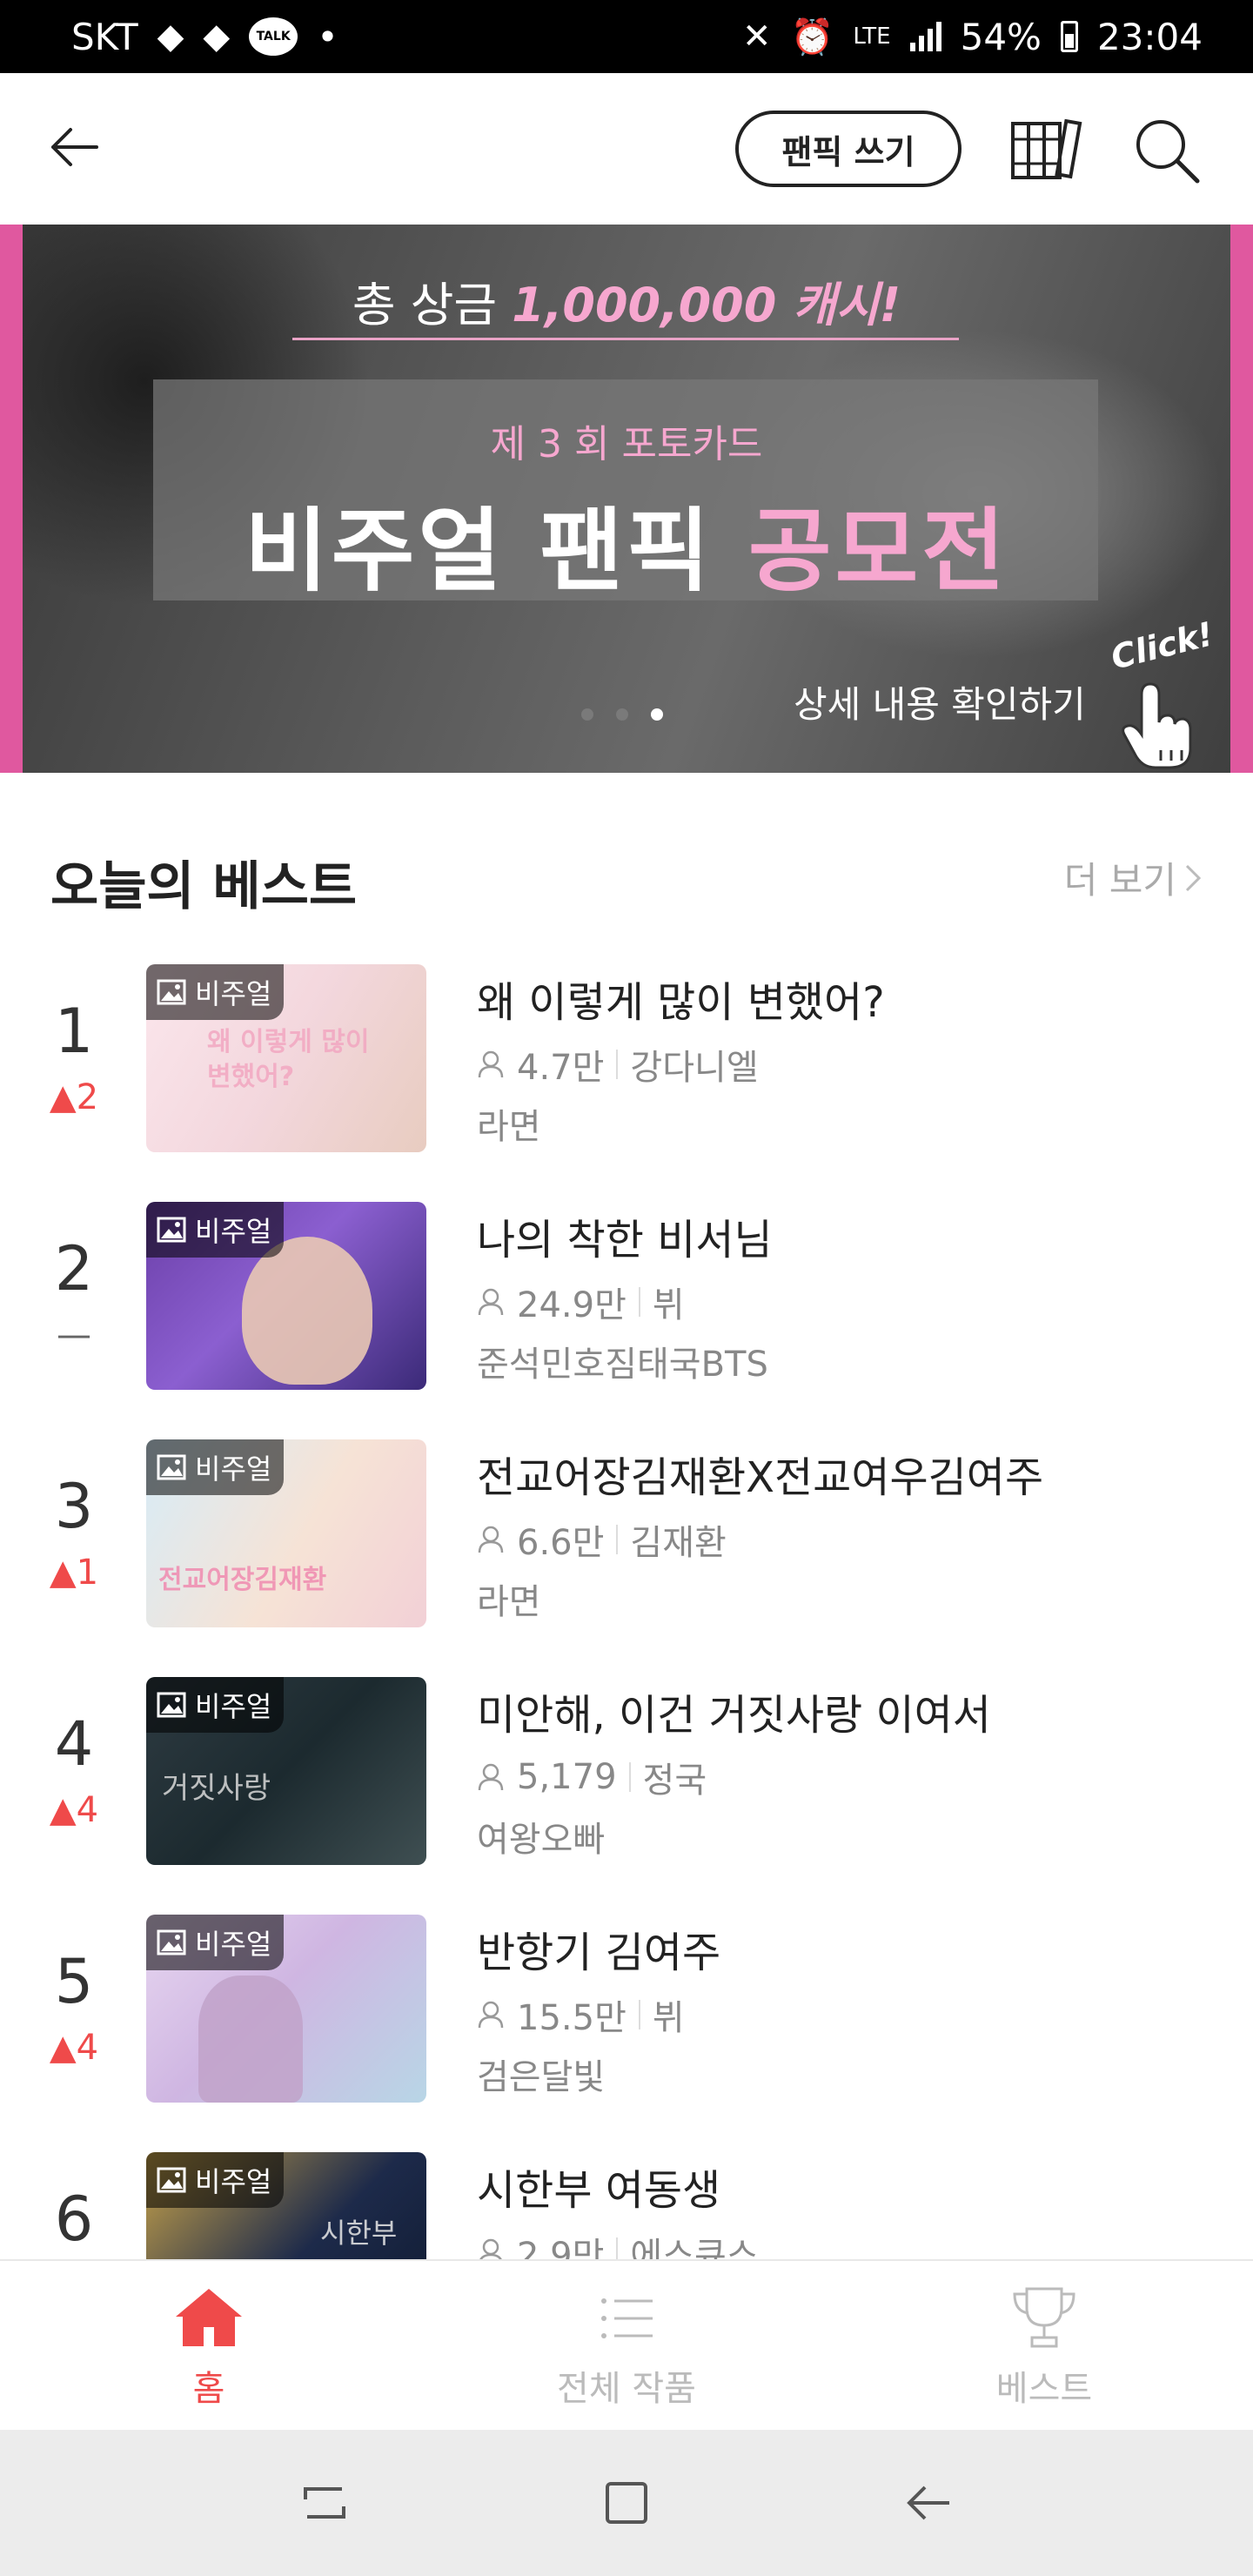  I want to click on system-back-button, so click(928, 2503).